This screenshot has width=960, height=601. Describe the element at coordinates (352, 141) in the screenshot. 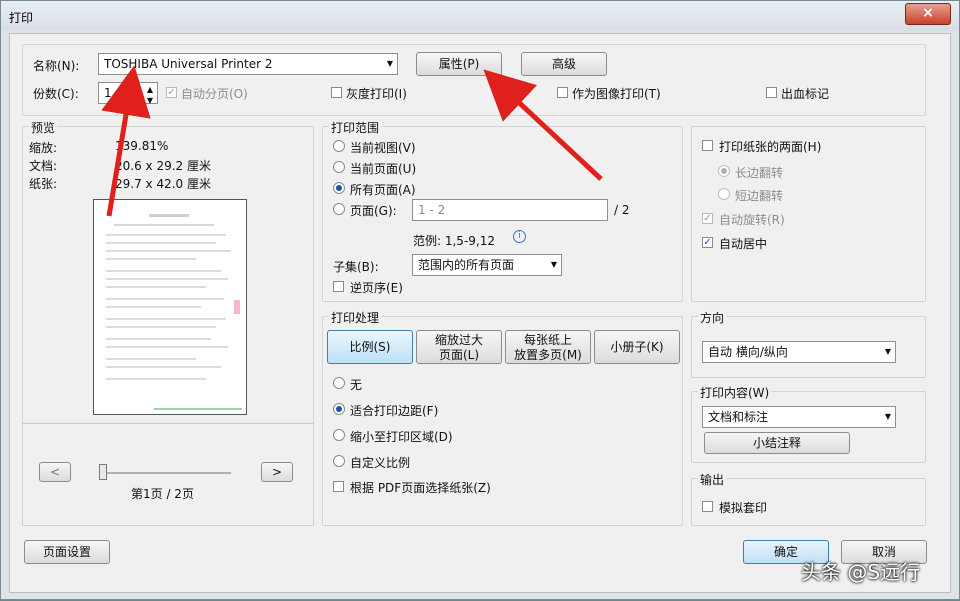

I see `annotation-arrows` at that location.